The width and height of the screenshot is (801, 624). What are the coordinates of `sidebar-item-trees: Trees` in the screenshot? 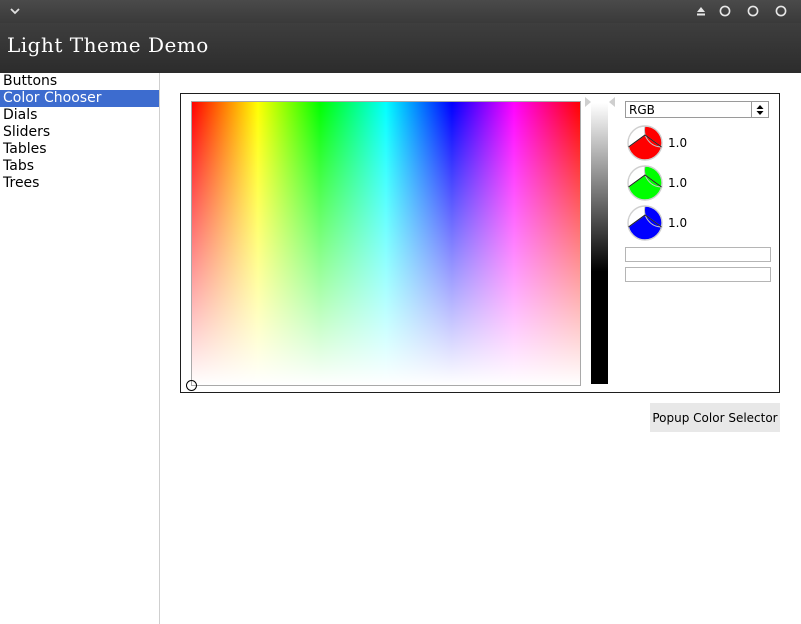 It's located at (79, 183).